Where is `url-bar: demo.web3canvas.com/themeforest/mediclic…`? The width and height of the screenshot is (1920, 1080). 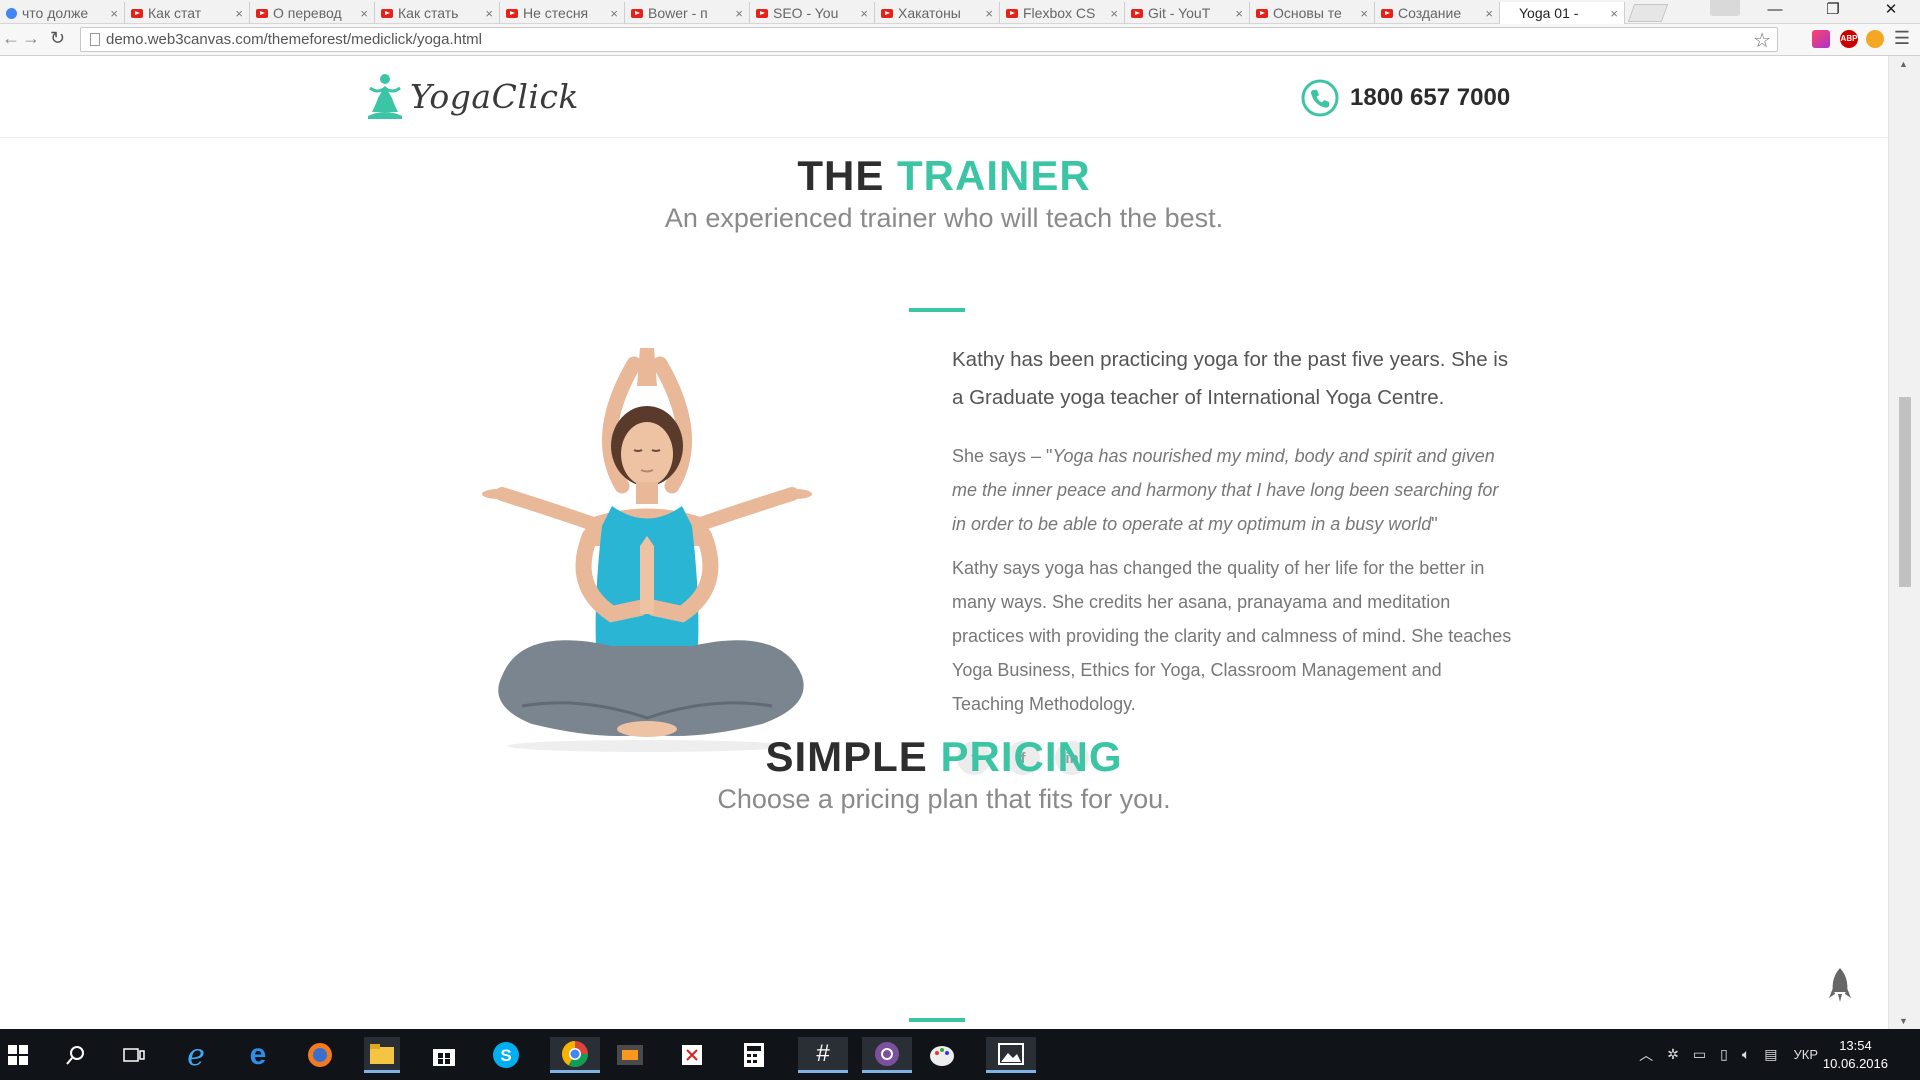 url-bar: demo.web3canvas.com/themeforest/mediclic… is located at coordinates (929, 39).